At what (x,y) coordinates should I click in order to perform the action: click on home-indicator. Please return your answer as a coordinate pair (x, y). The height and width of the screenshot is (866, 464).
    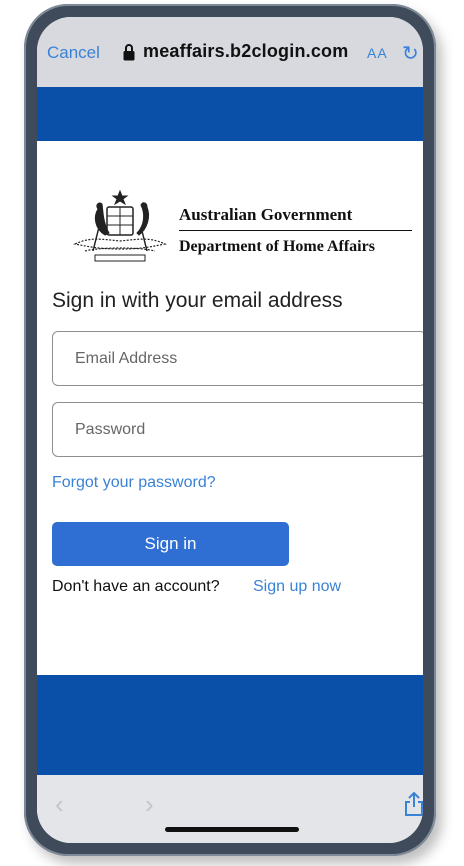
    Looking at the image, I should click on (232, 829).